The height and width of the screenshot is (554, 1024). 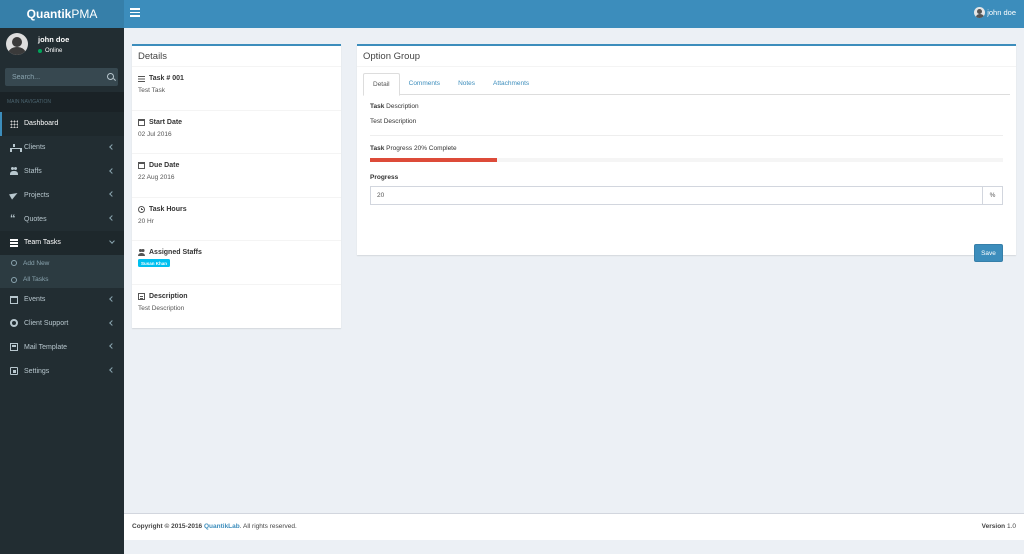 I want to click on list-icon, so click(x=141, y=78).